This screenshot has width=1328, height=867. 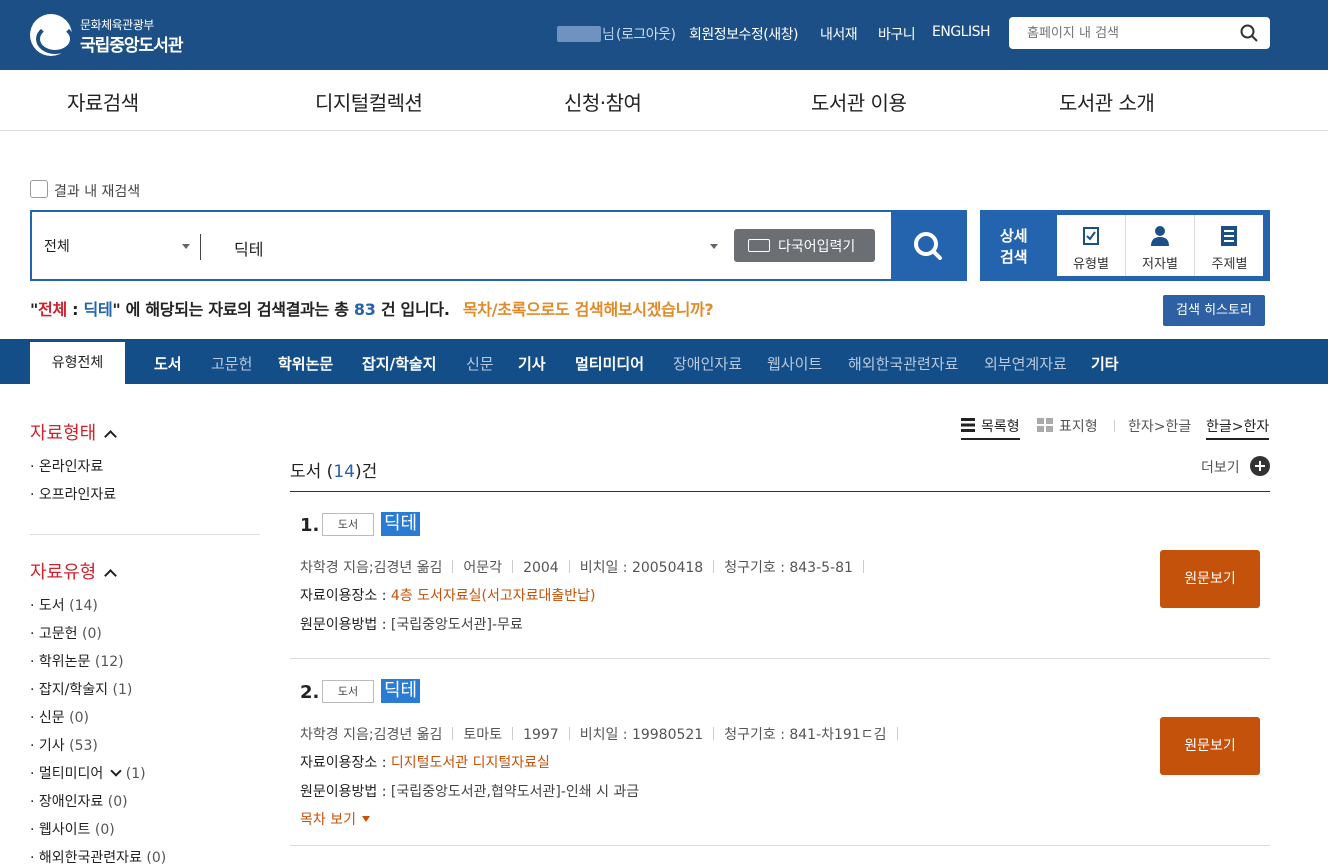 I want to click on advanced-by-author: 저자별, so click(x=1160, y=245).